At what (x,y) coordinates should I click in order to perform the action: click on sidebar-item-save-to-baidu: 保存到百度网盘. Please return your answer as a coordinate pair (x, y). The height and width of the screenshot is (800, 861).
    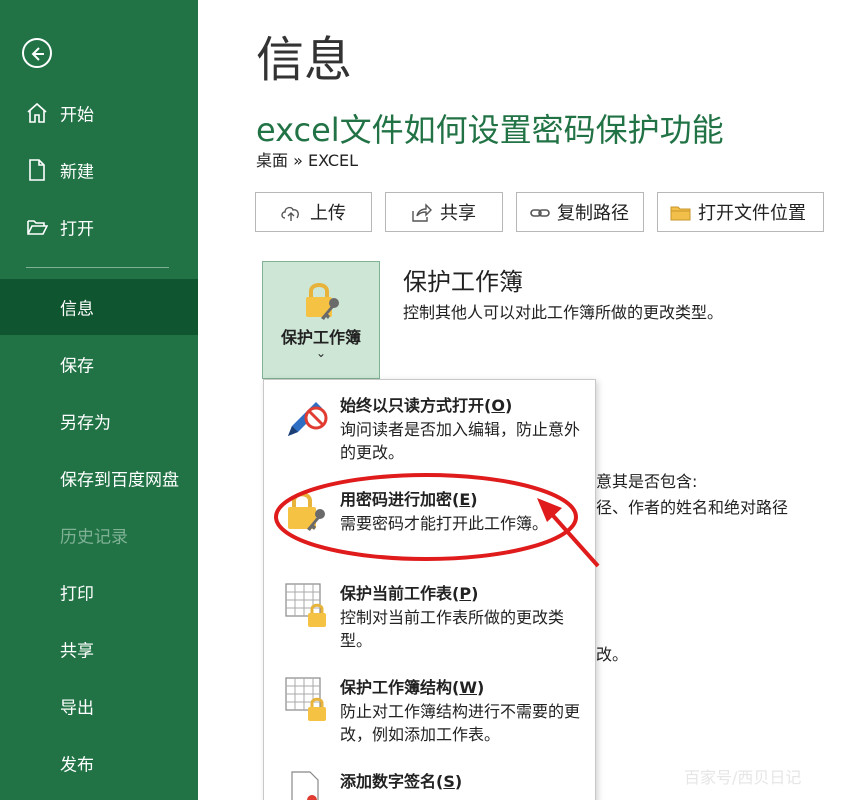
    Looking at the image, I should click on (99, 478).